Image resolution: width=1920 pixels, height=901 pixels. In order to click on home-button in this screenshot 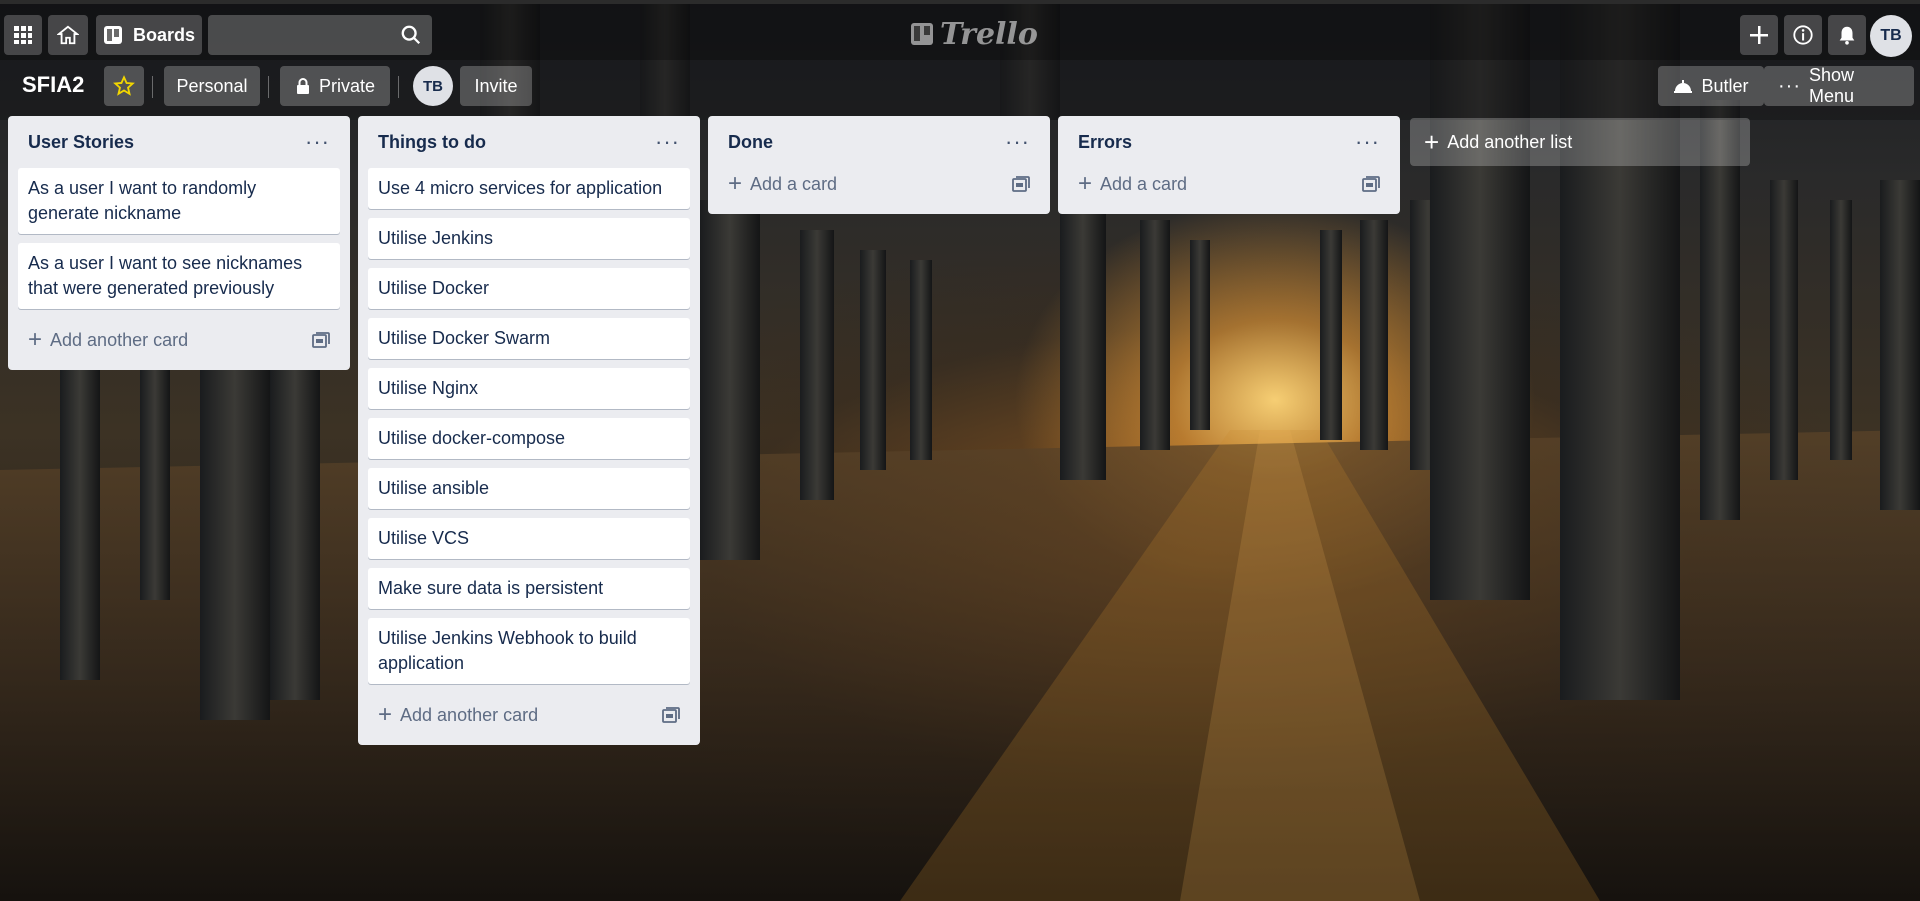, I will do `click(68, 35)`.